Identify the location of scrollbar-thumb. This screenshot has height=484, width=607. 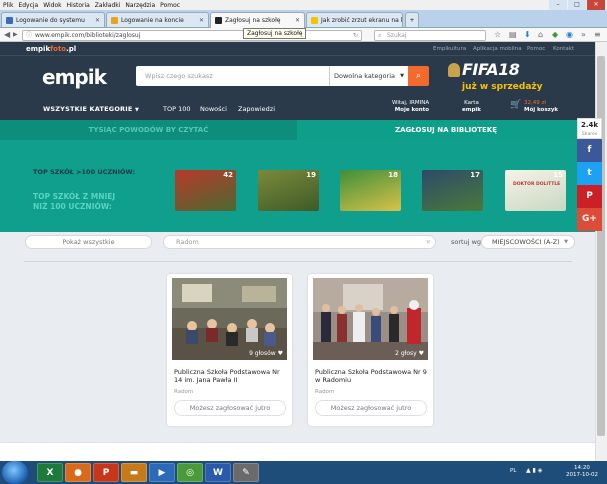
(601, 246).